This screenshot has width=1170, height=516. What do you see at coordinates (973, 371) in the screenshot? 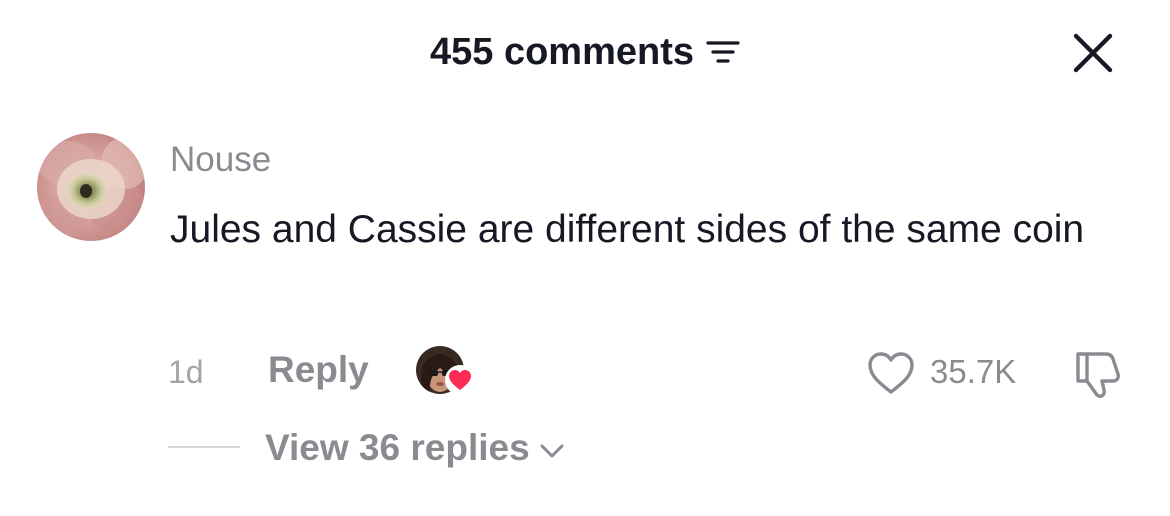
I see `like-count: 35.7K` at bounding box center [973, 371].